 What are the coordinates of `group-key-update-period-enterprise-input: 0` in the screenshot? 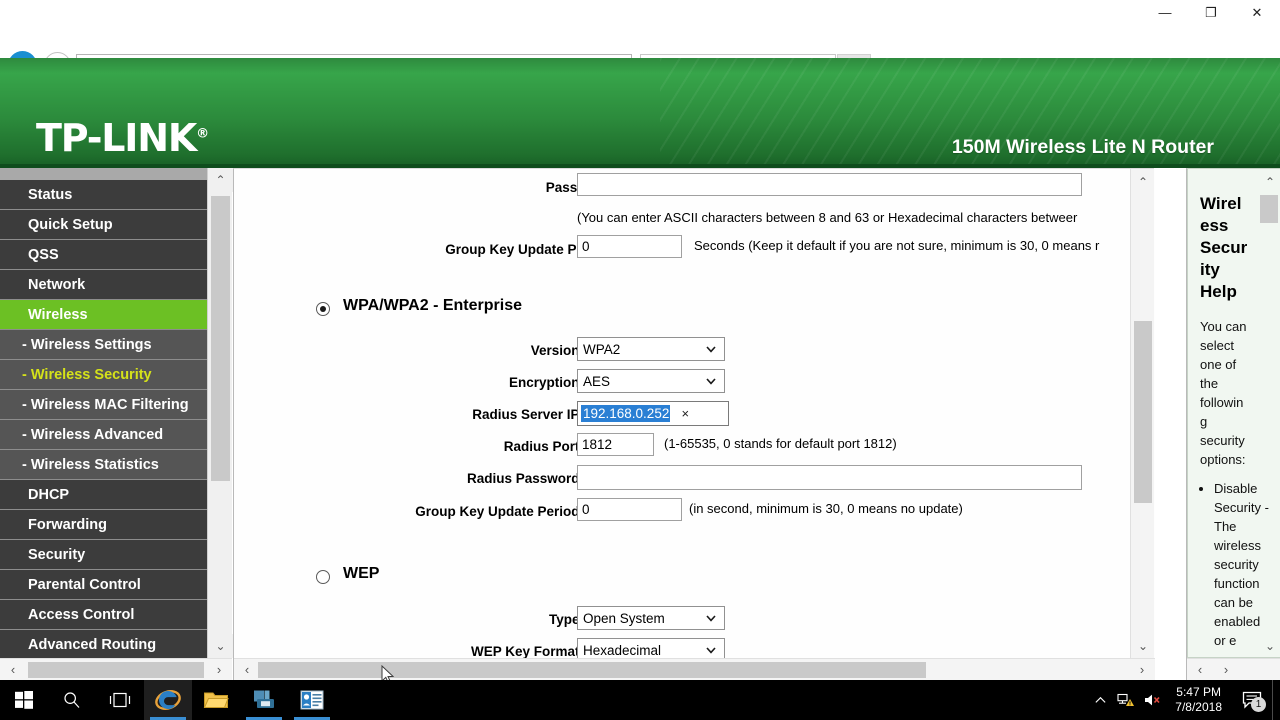 It's located at (629, 509).